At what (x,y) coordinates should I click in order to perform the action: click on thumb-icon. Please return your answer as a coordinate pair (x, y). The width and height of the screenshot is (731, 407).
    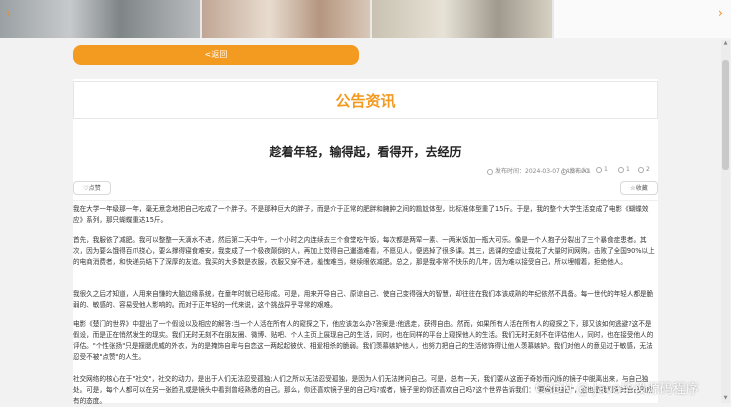
    Looking at the image, I should click on (599, 169).